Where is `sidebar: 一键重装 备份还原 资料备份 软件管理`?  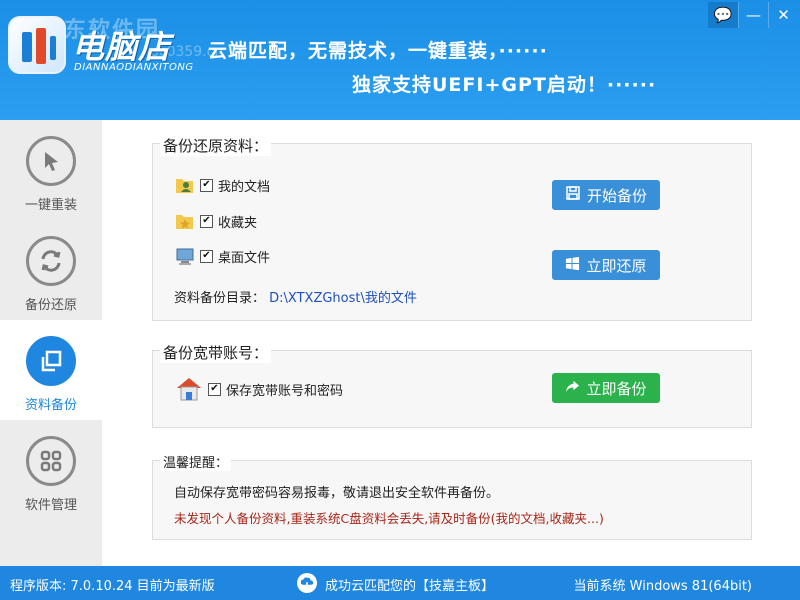
sidebar: 一键重装 备份还原 资料备份 软件管理 is located at coordinates (51, 343).